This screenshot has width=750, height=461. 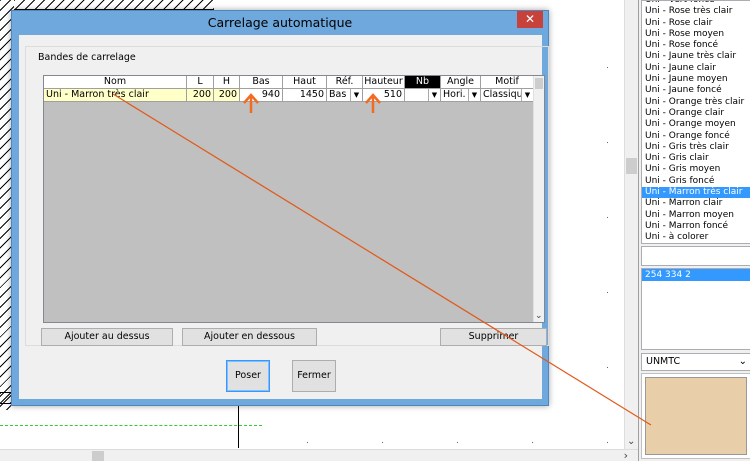 I want to click on ref-value: Bas, so click(x=338, y=94).